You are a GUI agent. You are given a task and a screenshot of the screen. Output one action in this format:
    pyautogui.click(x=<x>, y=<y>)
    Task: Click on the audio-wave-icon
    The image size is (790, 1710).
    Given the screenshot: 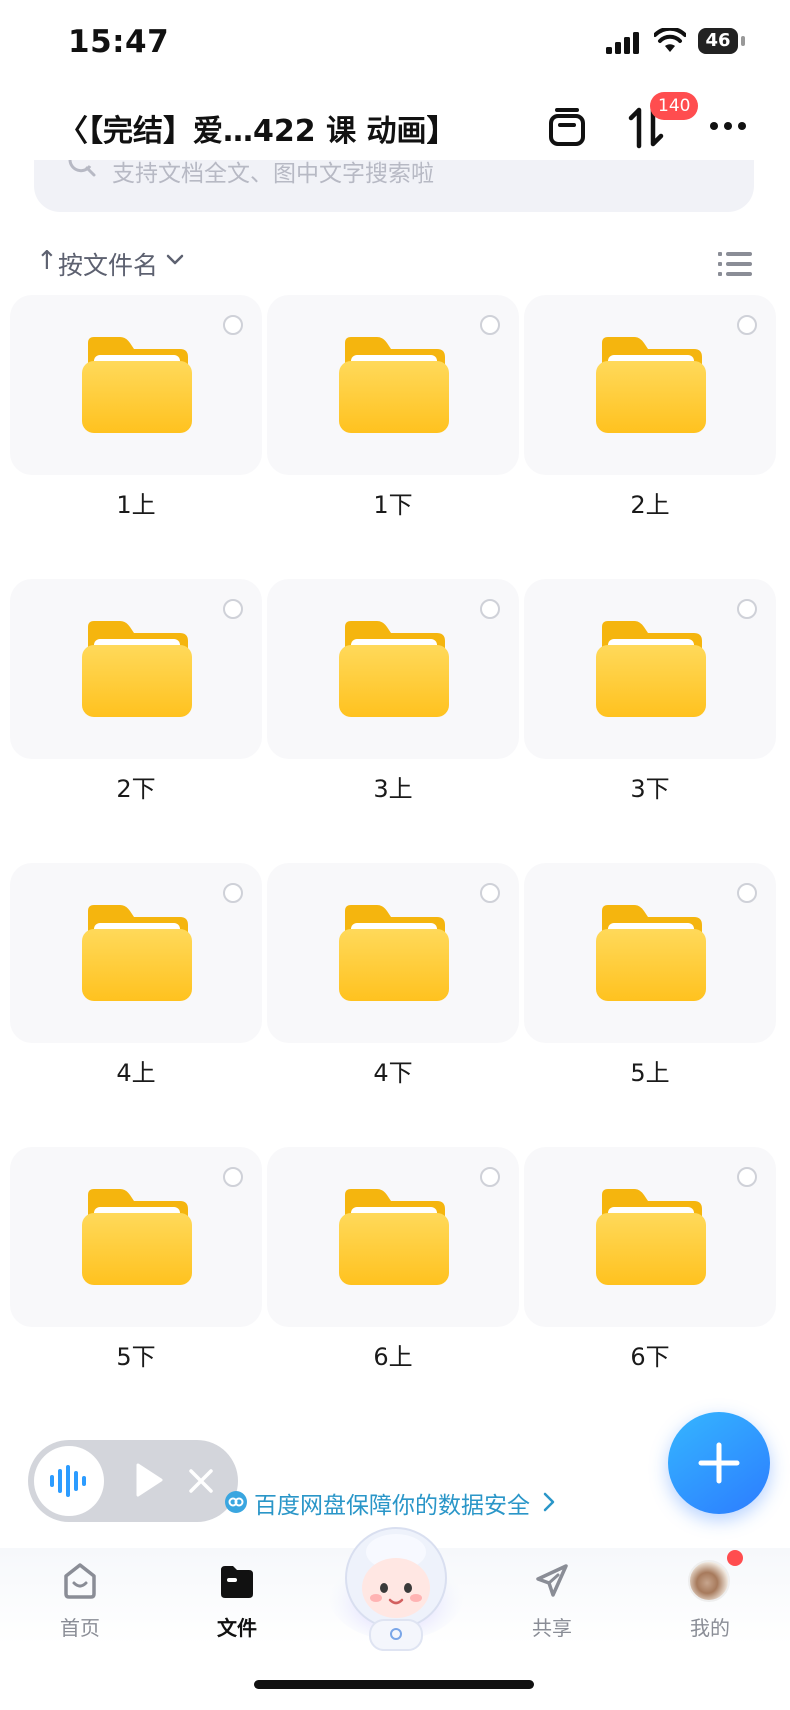 What is the action you would take?
    pyautogui.click(x=68, y=1481)
    